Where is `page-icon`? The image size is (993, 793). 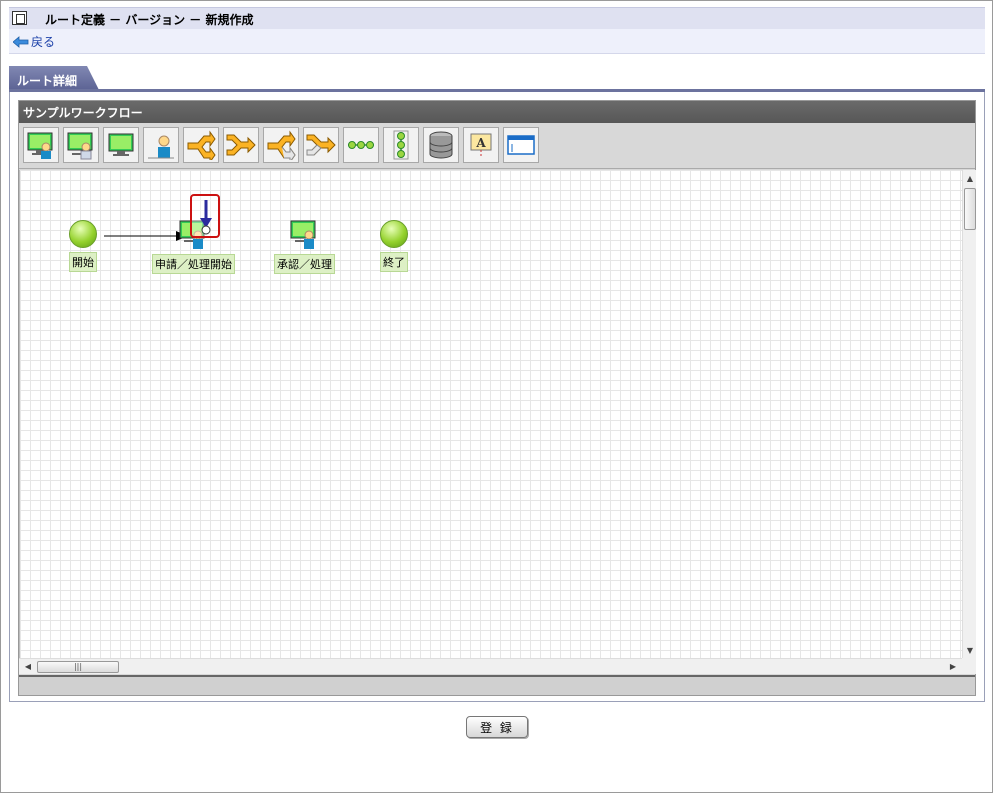 page-icon is located at coordinates (19, 18).